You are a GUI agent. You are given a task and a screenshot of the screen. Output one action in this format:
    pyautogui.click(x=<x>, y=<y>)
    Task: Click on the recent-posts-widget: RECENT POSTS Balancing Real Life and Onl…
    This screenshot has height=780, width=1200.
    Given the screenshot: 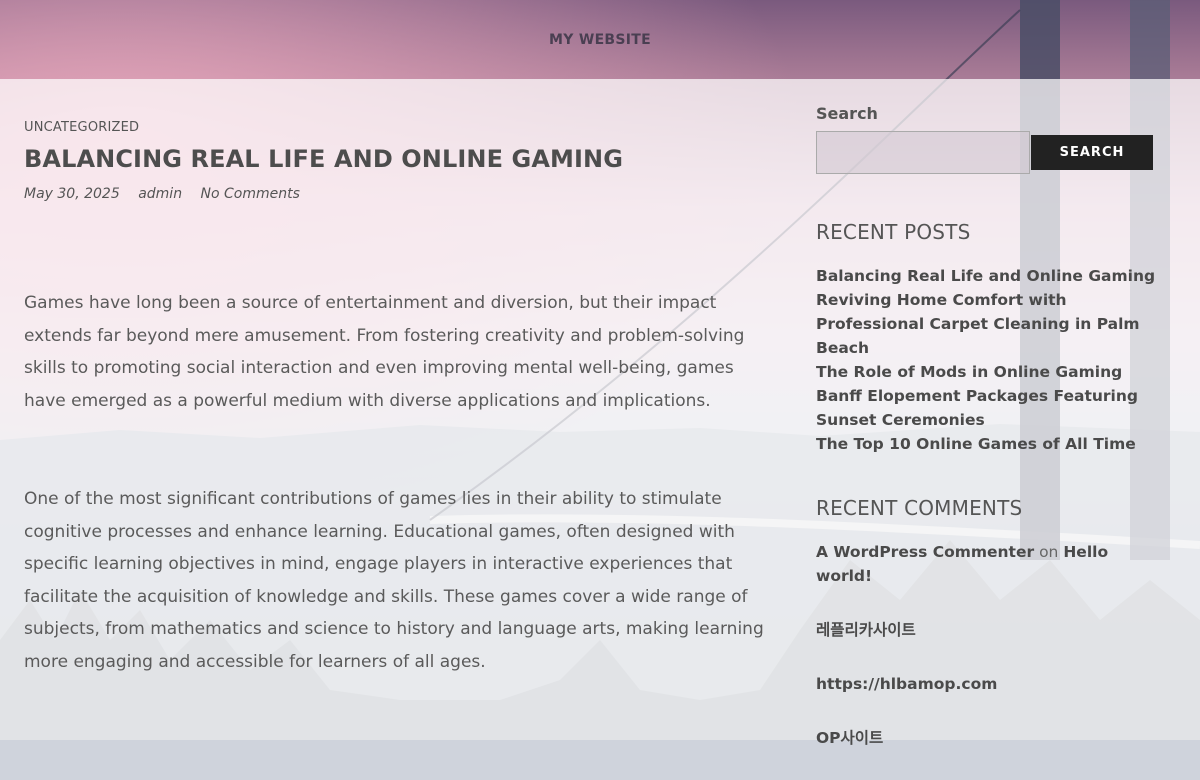 What is the action you would take?
    pyautogui.click(x=988, y=338)
    